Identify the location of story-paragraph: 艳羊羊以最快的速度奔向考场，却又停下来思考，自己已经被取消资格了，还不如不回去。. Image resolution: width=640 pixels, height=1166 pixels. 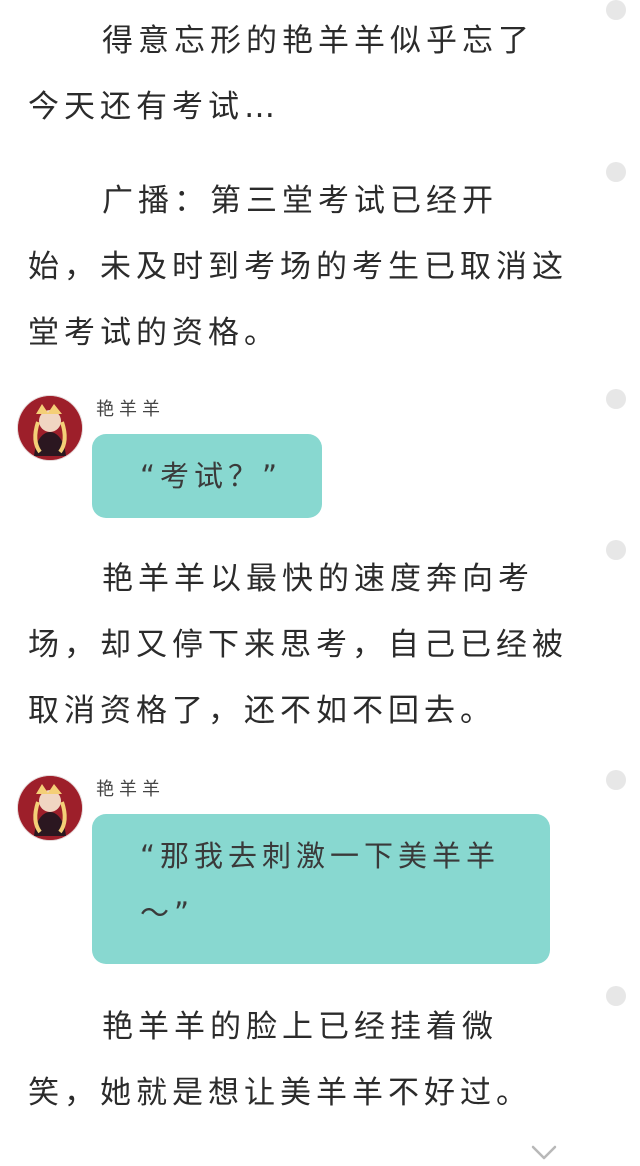
(298, 645).